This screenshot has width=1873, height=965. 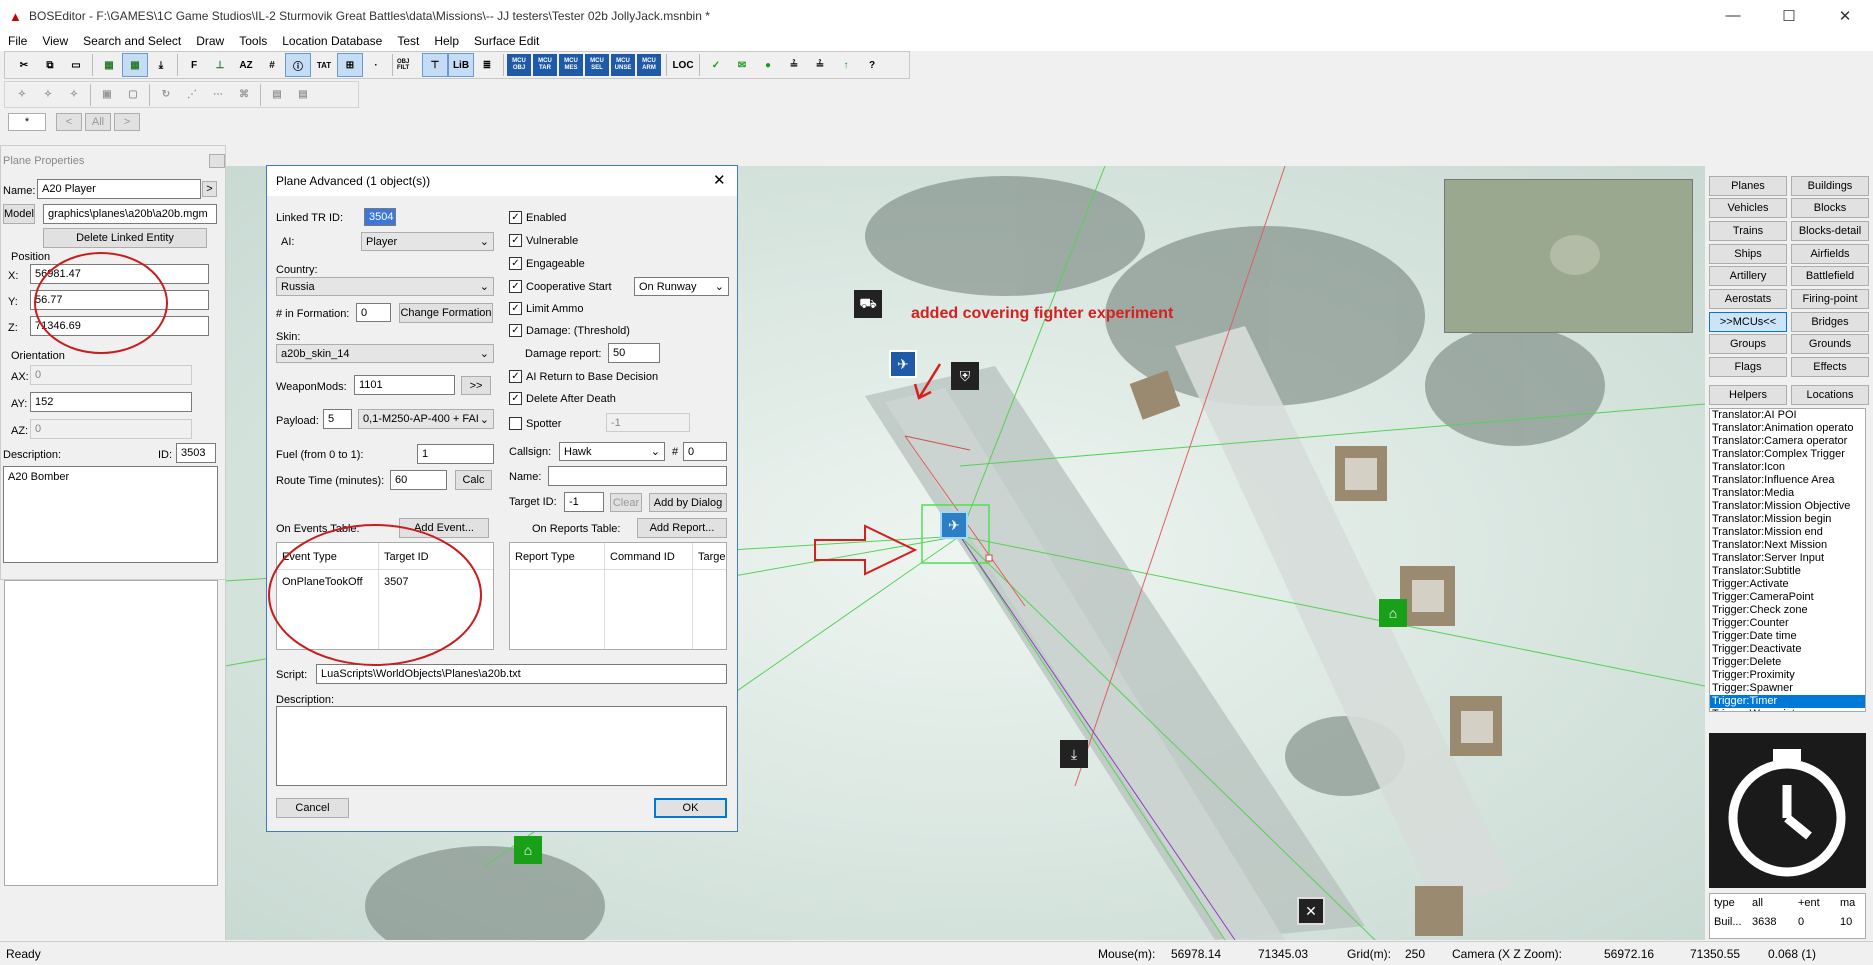 I want to click on event-row-type: OnPlaneTookOff, so click(x=322, y=582).